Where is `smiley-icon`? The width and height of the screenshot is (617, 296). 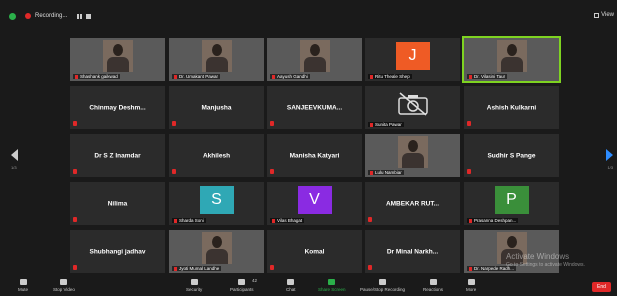
smiley-icon is located at coordinates (433, 282).